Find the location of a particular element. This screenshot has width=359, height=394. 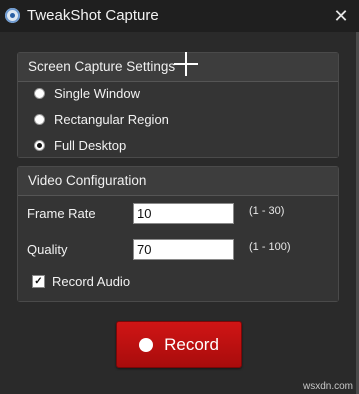

radio-single-window: Single Window is located at coordinates (87, 93).